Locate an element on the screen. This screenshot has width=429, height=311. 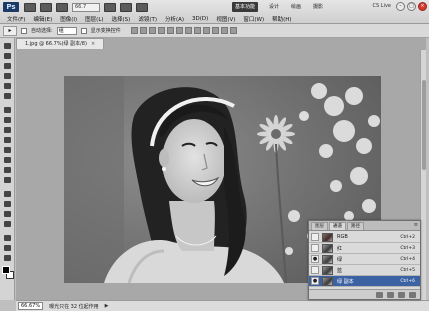
workspace-design-button: 设计 is located at coordinates (274, 7).